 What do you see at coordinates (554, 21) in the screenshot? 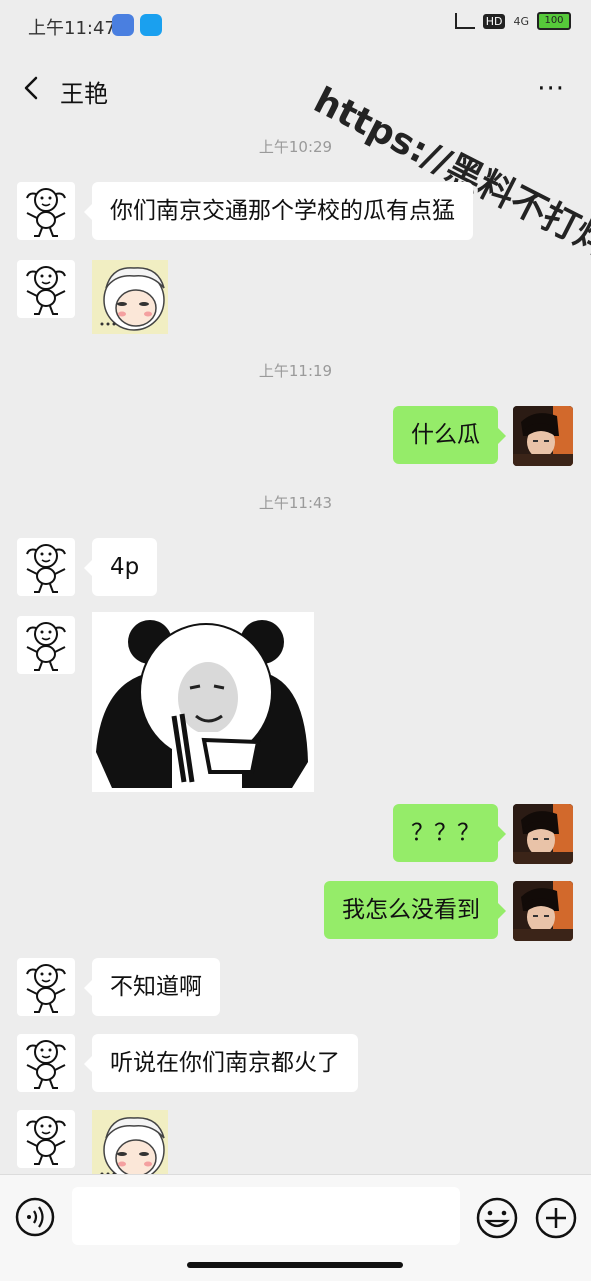
I see `battery-icon: 100` at bounding box center [554, 21].